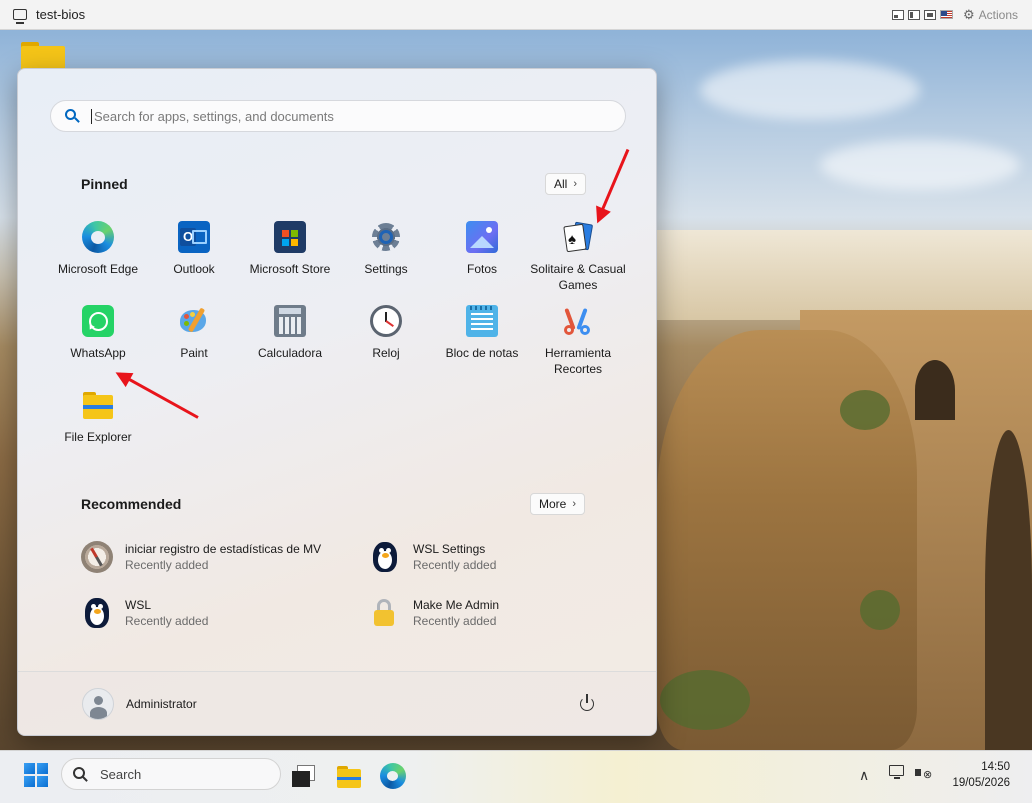  I want to click on pinned-app-outlook: Outlook, so click(194, 259).